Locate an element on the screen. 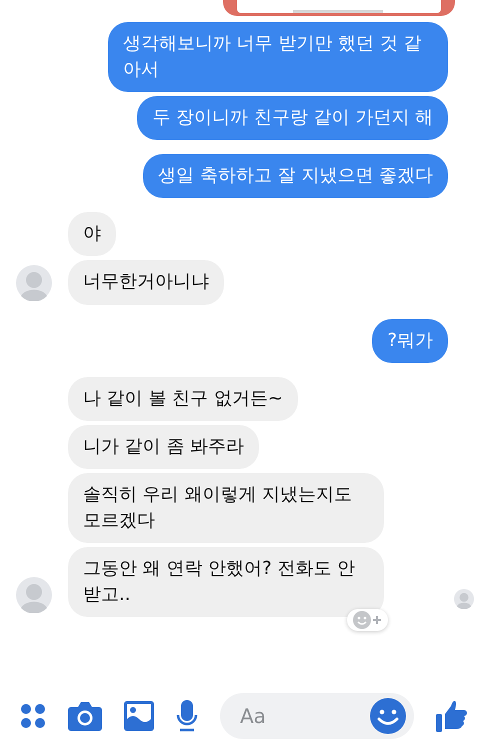 Image resolution: width=480 pixels, height=755 pixels. message-bubble: 그동안 왜 연락 안했어? 전화도 안 받고.. is located at coordinates (226, 582).